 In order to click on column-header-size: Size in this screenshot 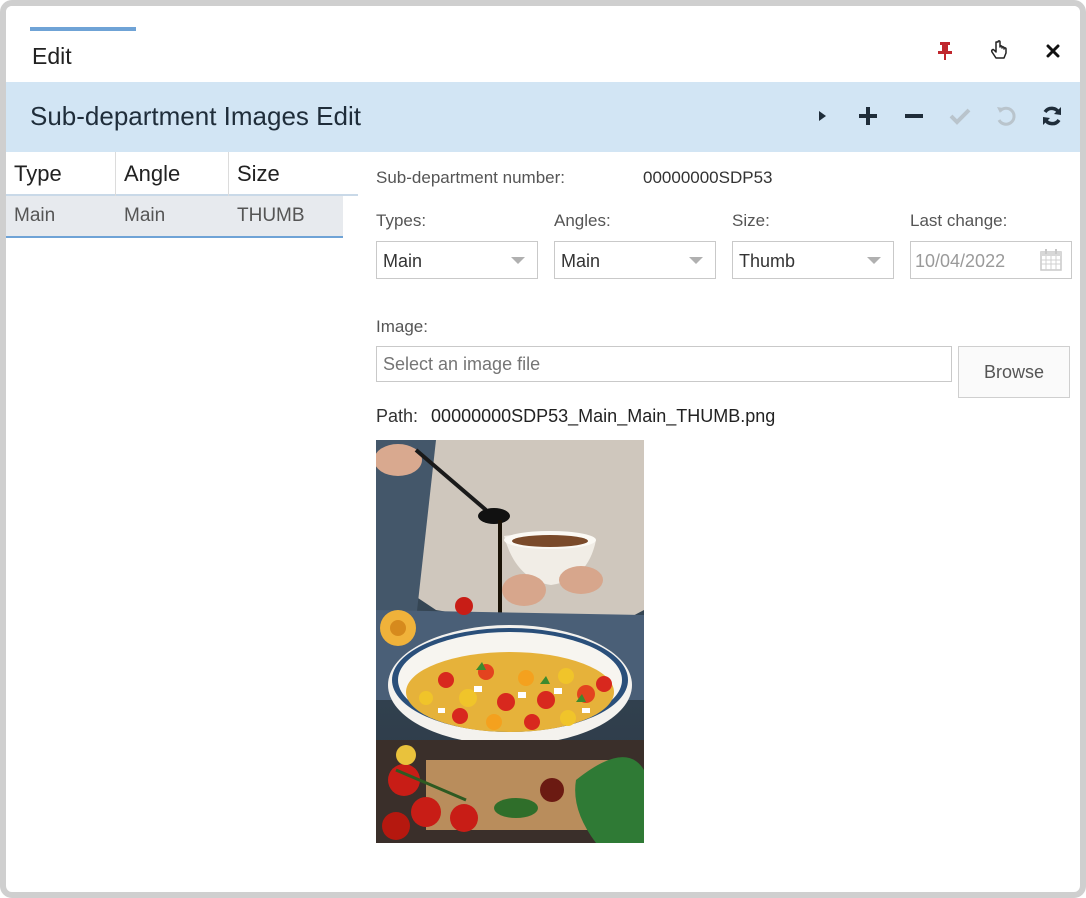, I will do `click(286, 174)`.